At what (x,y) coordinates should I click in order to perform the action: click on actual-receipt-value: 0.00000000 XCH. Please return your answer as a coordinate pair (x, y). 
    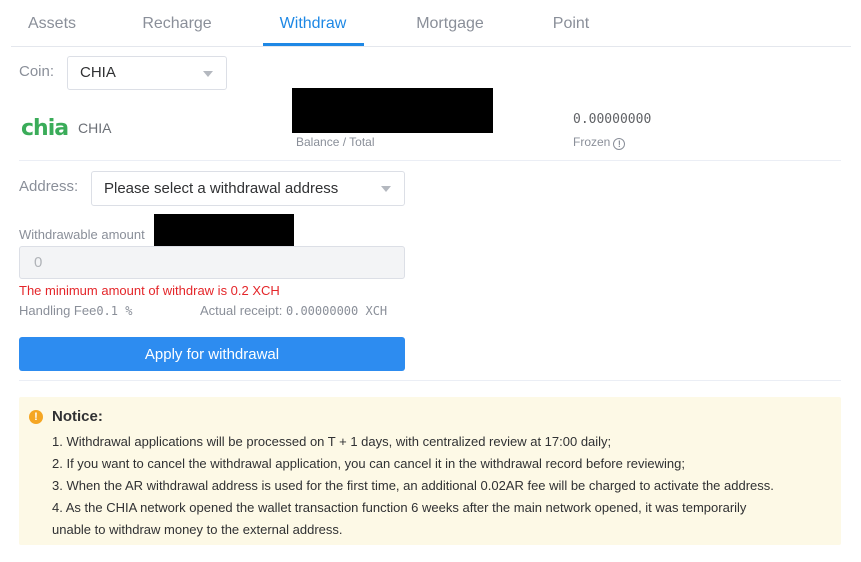
    Looking at the image, I should click on (337, 311).